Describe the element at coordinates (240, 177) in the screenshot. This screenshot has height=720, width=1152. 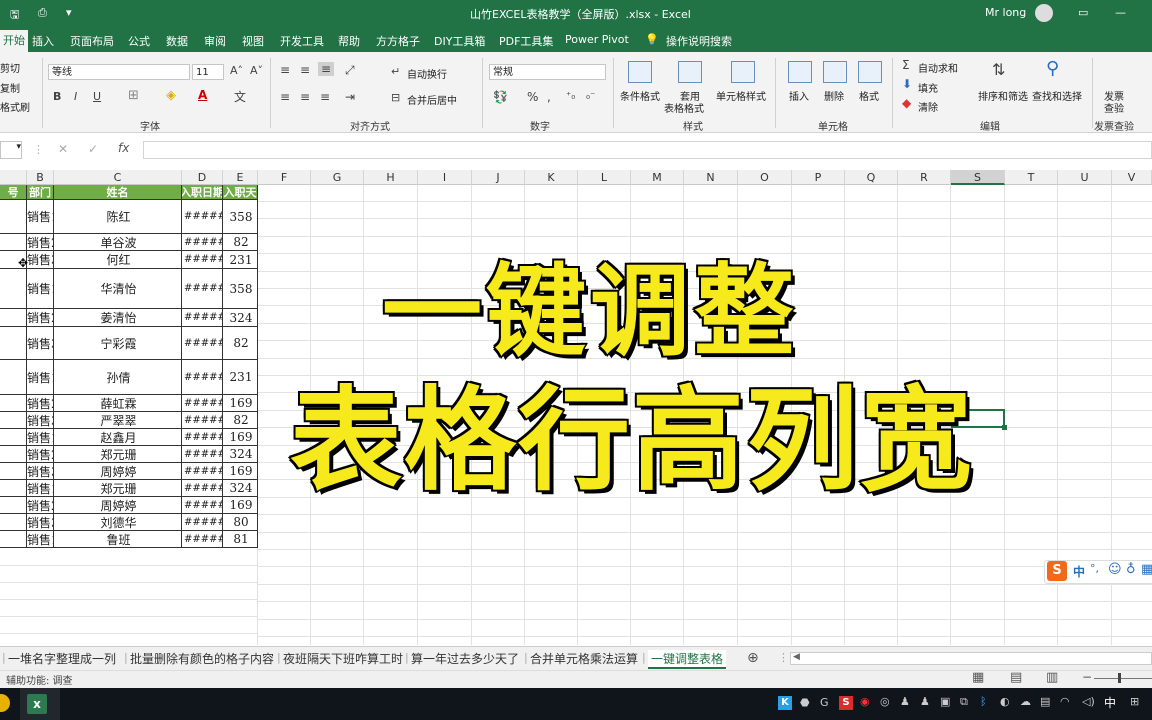
I see `column-header-e: E` at that location.